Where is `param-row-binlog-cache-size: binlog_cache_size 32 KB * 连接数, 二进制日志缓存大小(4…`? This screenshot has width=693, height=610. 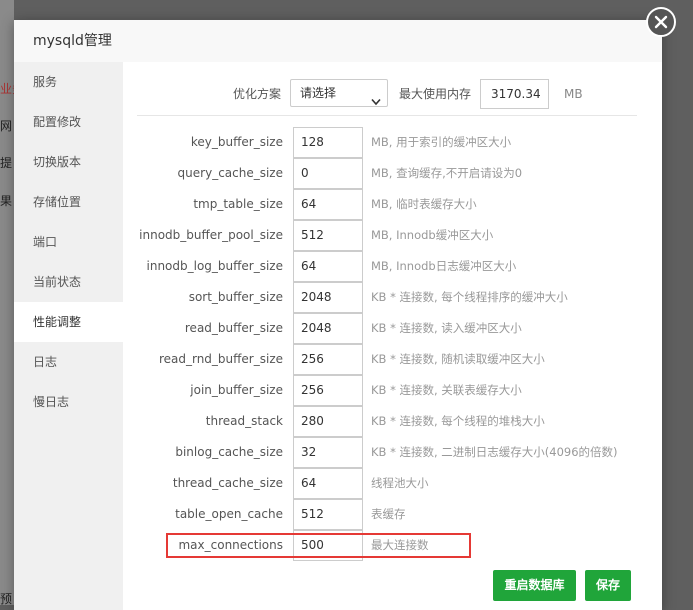
param-row-binlog-cache-size: binlog_cache_size 32 KB * 连接数, 二进制日志缓存大小(4… is located at coordinates (388, 452).